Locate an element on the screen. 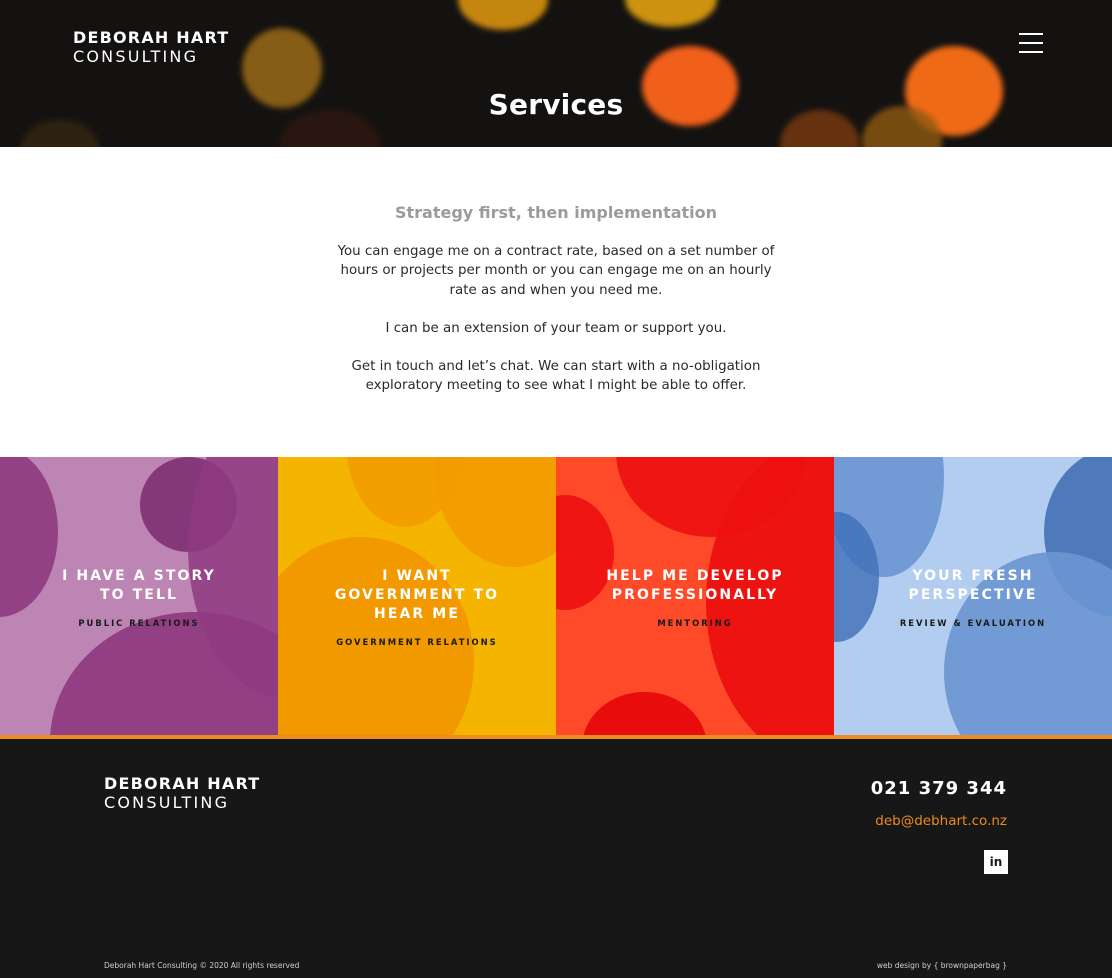 Image resolution: width=1112 pixels, height=978 pixels. phone-number: 021 379 344 is located at coordinates (939, 788).